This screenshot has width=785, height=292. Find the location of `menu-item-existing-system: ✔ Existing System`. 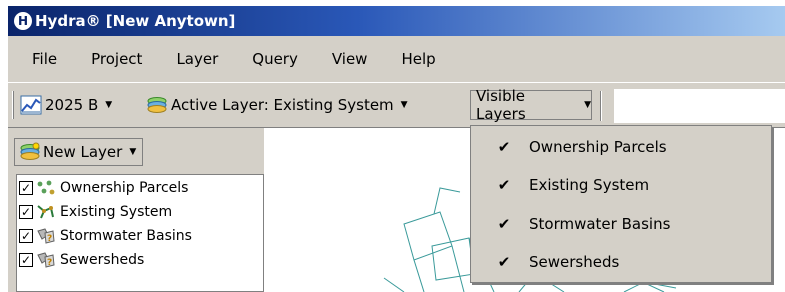

menu-item-existing-system: ✔ Existing System is located at coordinates (621, 185).